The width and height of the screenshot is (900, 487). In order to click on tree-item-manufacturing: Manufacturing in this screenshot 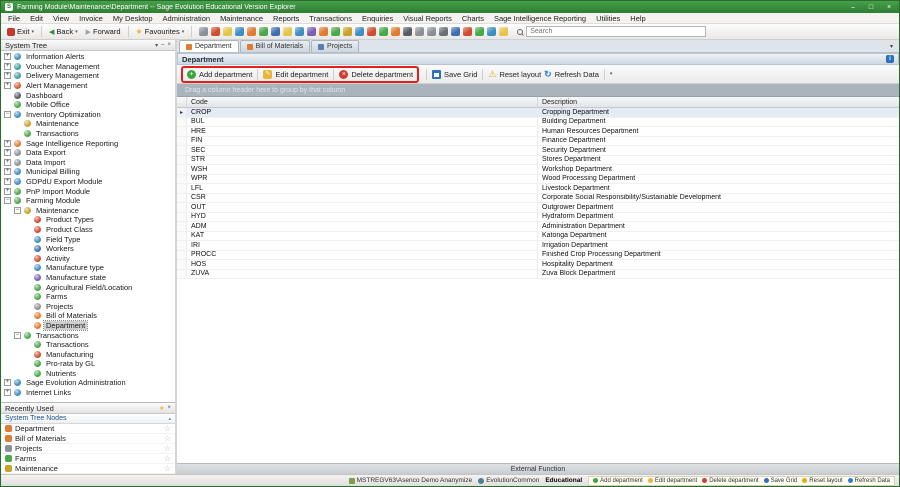, I will do `click(88, 354)`.